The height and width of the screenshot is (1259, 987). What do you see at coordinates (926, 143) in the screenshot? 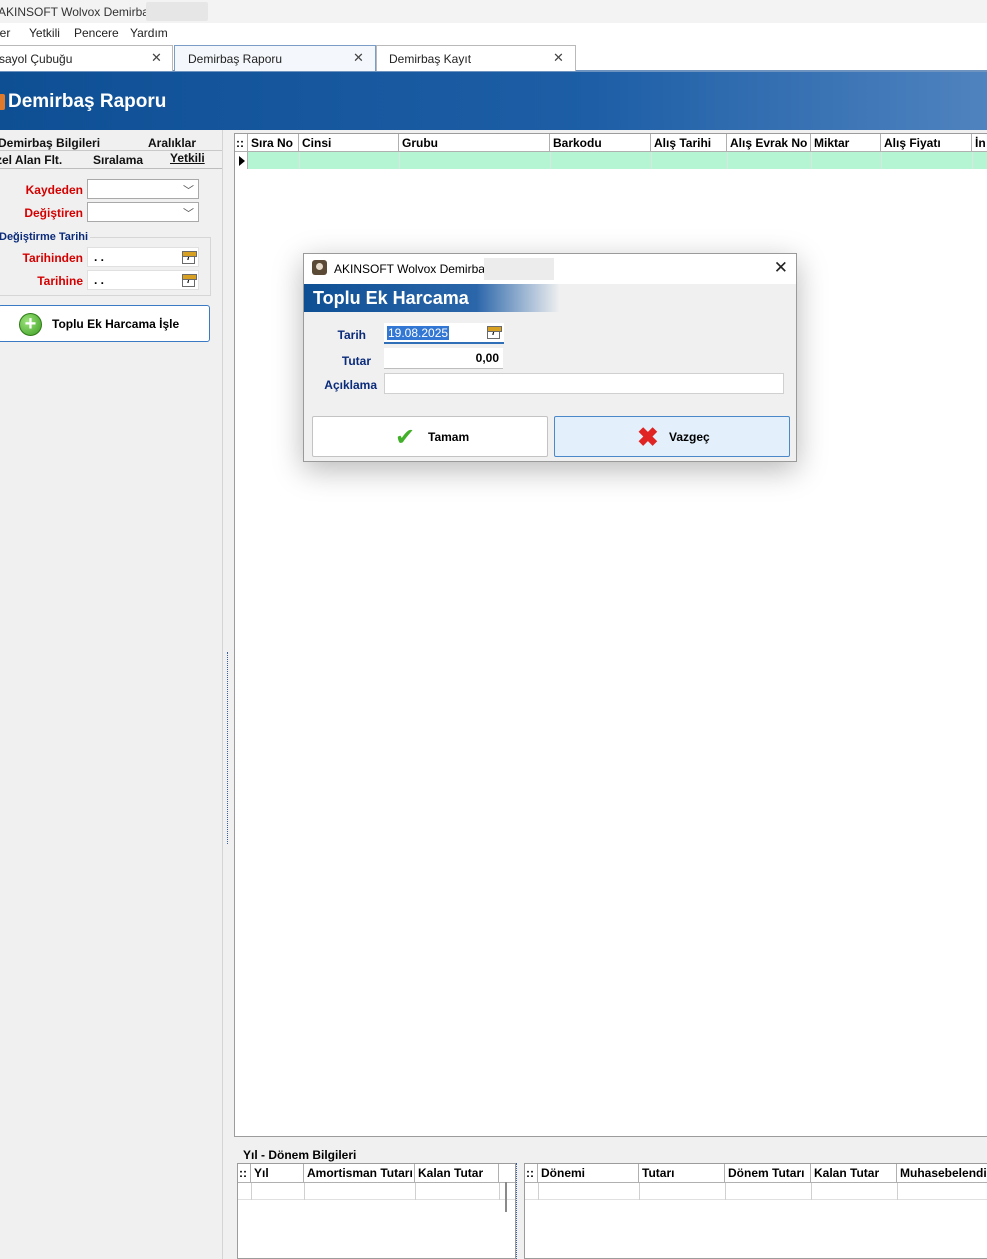
I see `column-alis-fiyati: Alış Fiyatı` at bounding box center [926, 143].